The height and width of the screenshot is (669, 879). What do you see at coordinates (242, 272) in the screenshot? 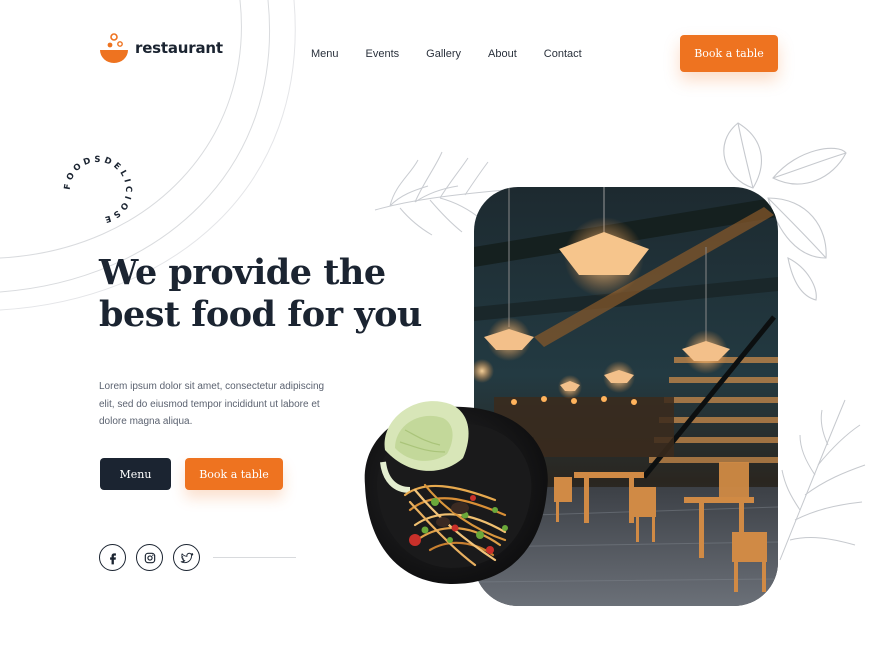
I see `hero-title-line-1: We provide the` at bounding box center [242, 272].